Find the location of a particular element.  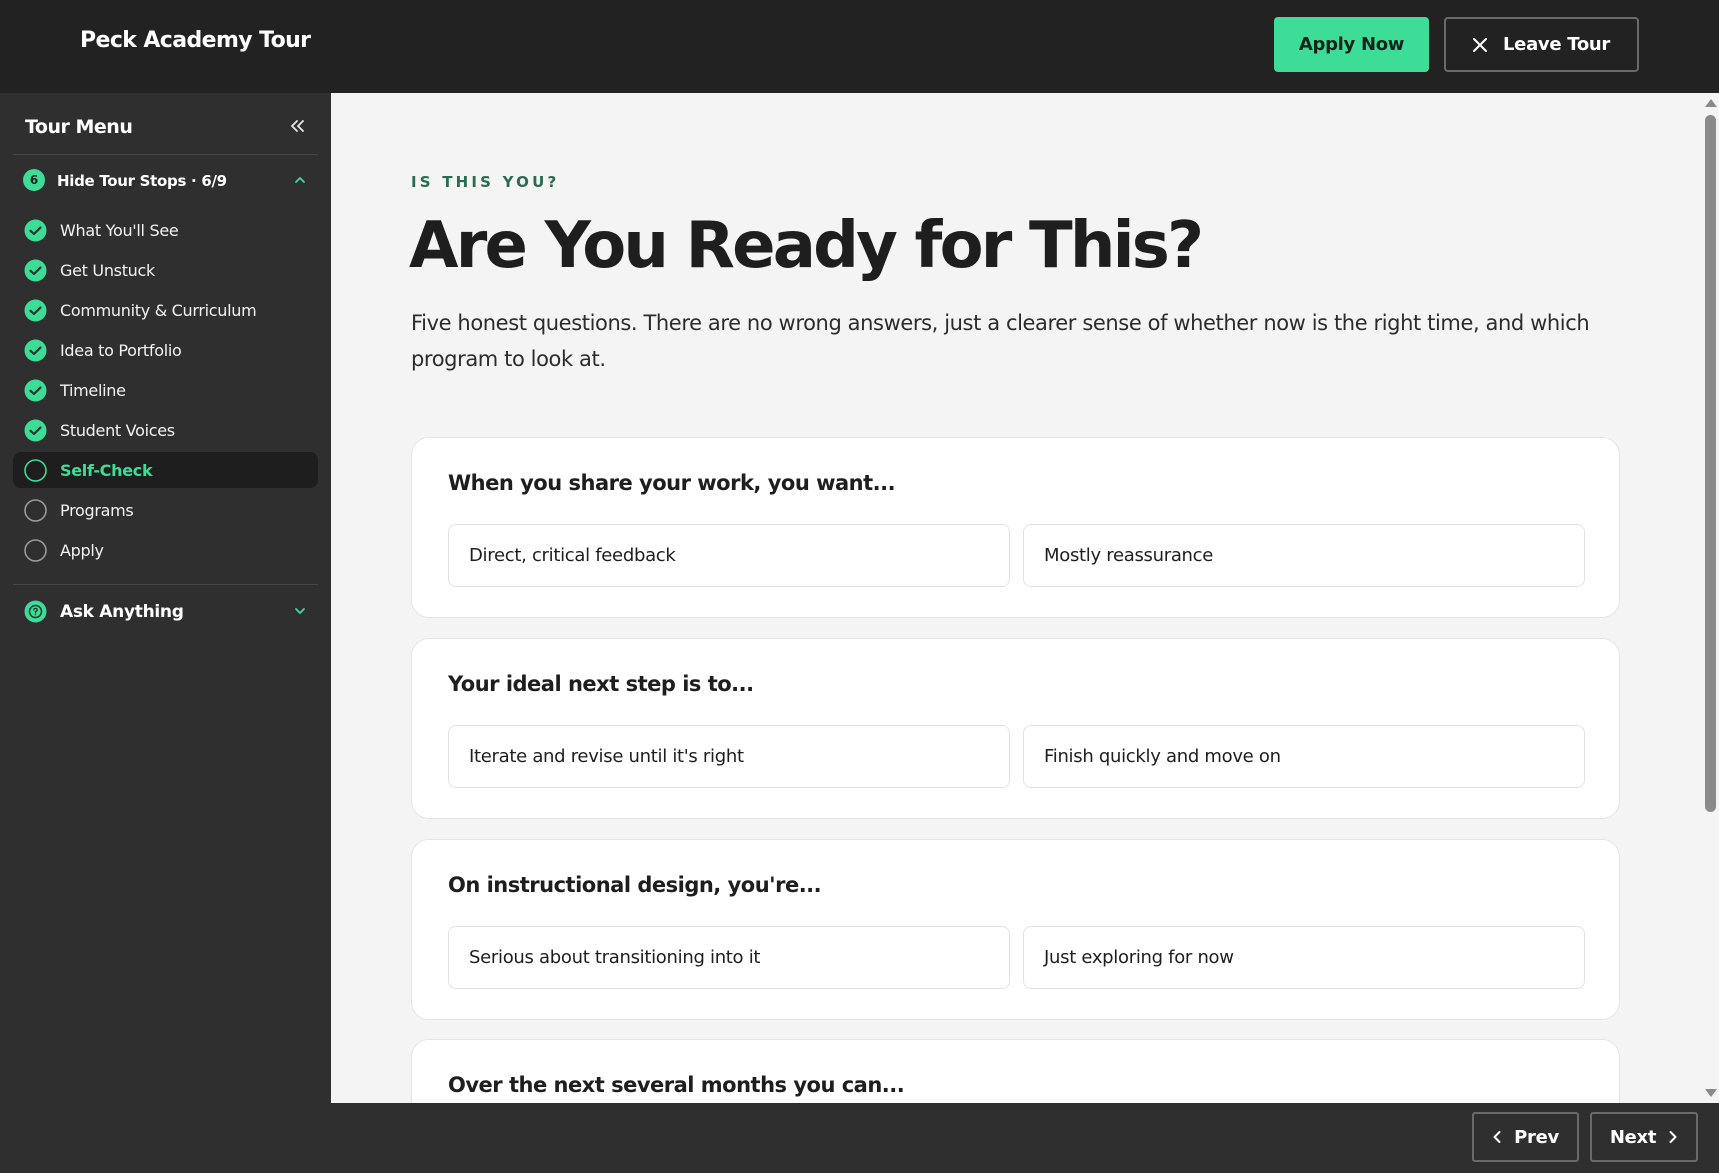

sidebar-item-idea-to-portfolio: Idea to Portfolio is located at coordinates (165, 350).